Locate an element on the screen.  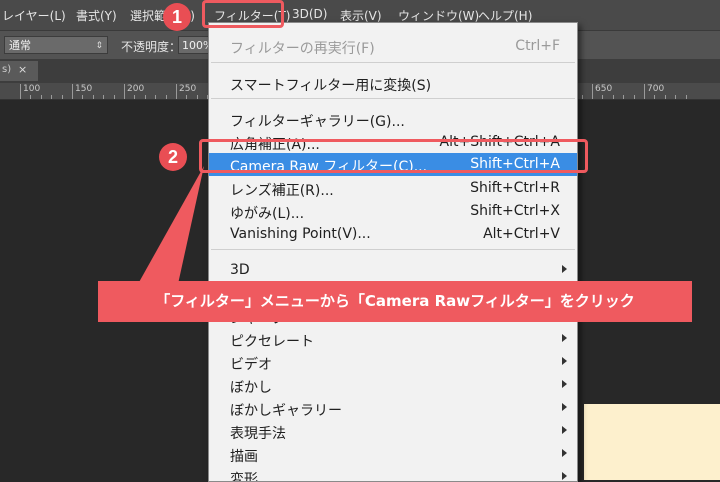
instruction-callout: 「フィルター」メニューから「Camera Rawフィルター」をクリック is located at coordinates (395, 301).